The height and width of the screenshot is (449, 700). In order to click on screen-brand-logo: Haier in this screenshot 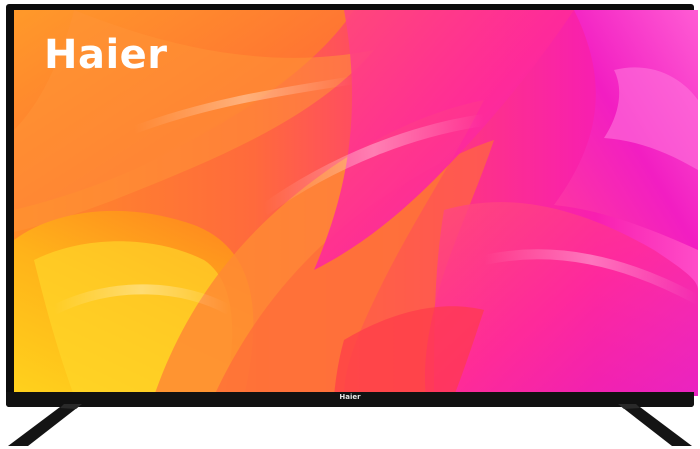, I will do `click(106, 55)`.